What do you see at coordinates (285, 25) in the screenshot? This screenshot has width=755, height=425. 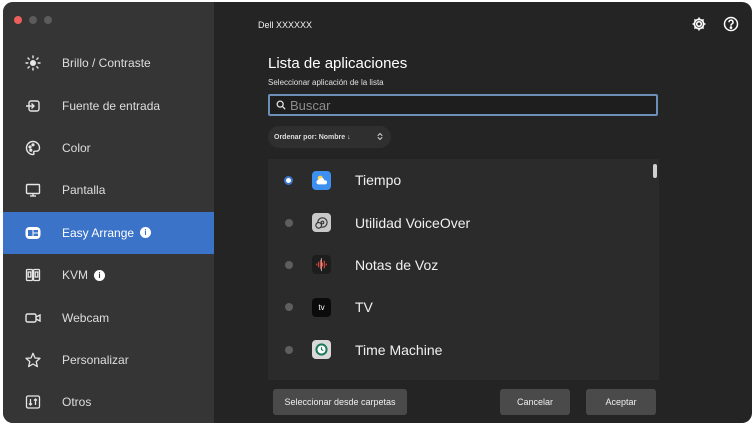 I see `monitor-name: Dell XXXXXX` at bounding box center [285, 25].